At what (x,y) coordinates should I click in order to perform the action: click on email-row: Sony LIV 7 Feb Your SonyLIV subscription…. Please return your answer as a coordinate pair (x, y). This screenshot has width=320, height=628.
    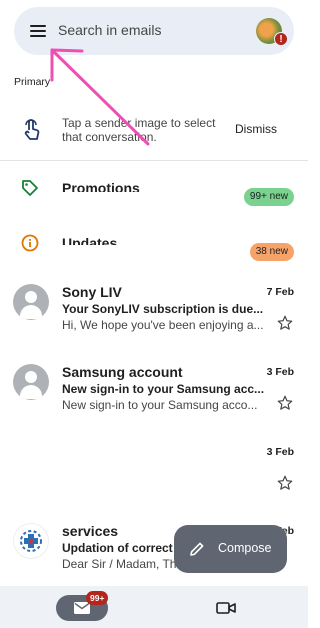
    Looking at the image, I should click on (154, 322).